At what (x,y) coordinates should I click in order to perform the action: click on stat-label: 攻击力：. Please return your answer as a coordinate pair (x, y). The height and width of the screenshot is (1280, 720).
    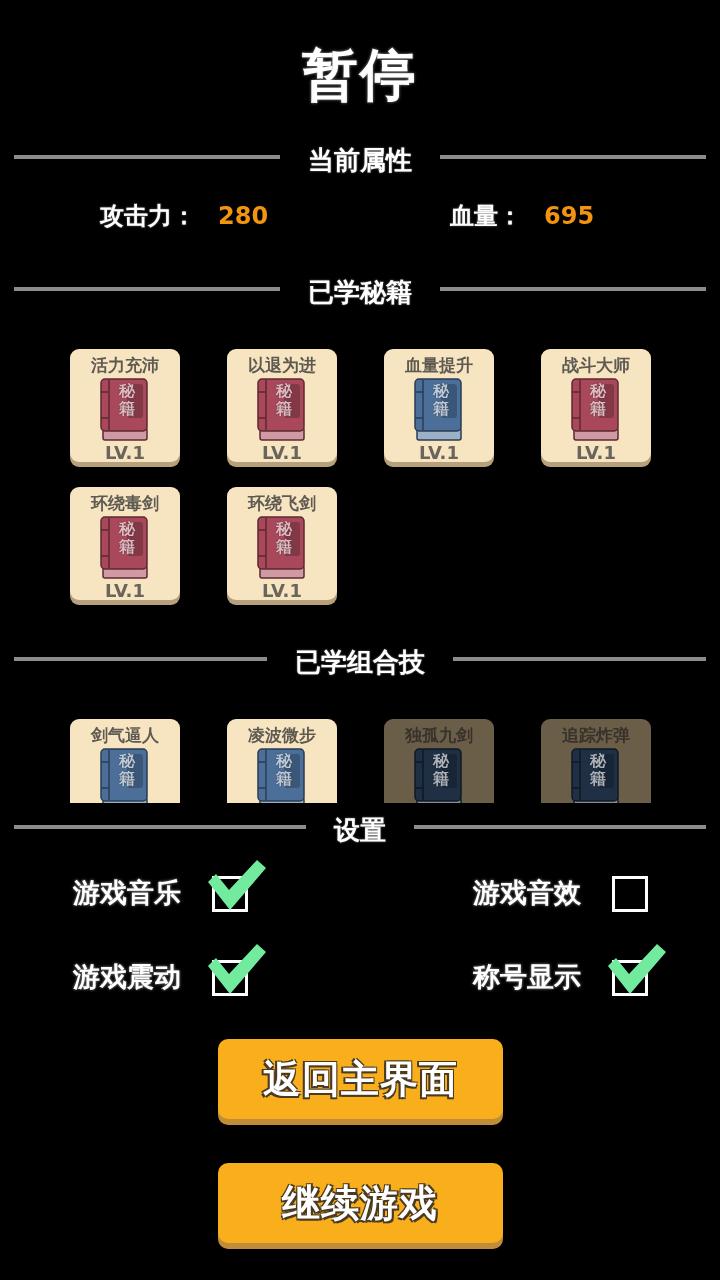
    Looking at the image, I should click on (148, 216).